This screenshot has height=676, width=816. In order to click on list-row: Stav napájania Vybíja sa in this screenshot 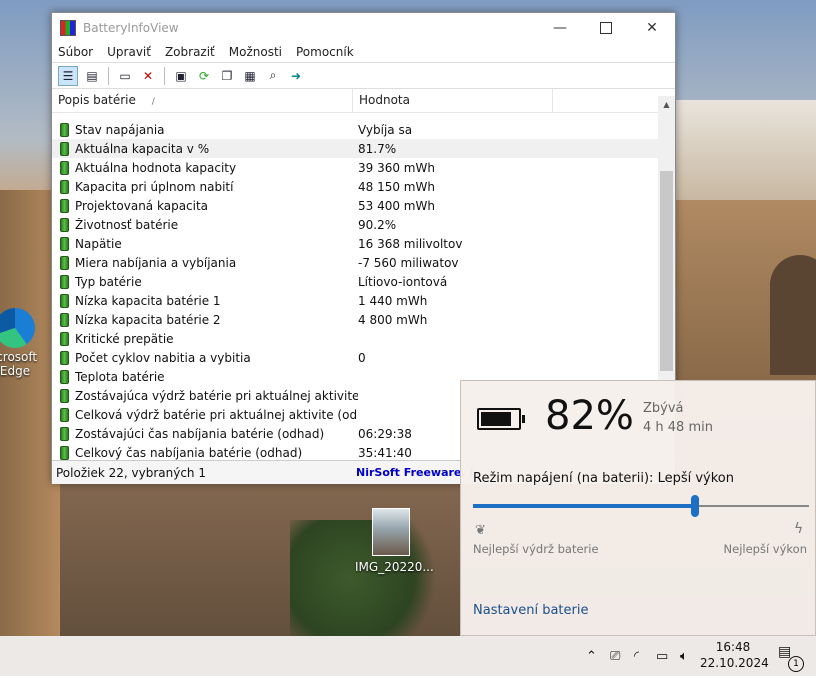, I will do `click(355, 129)`.